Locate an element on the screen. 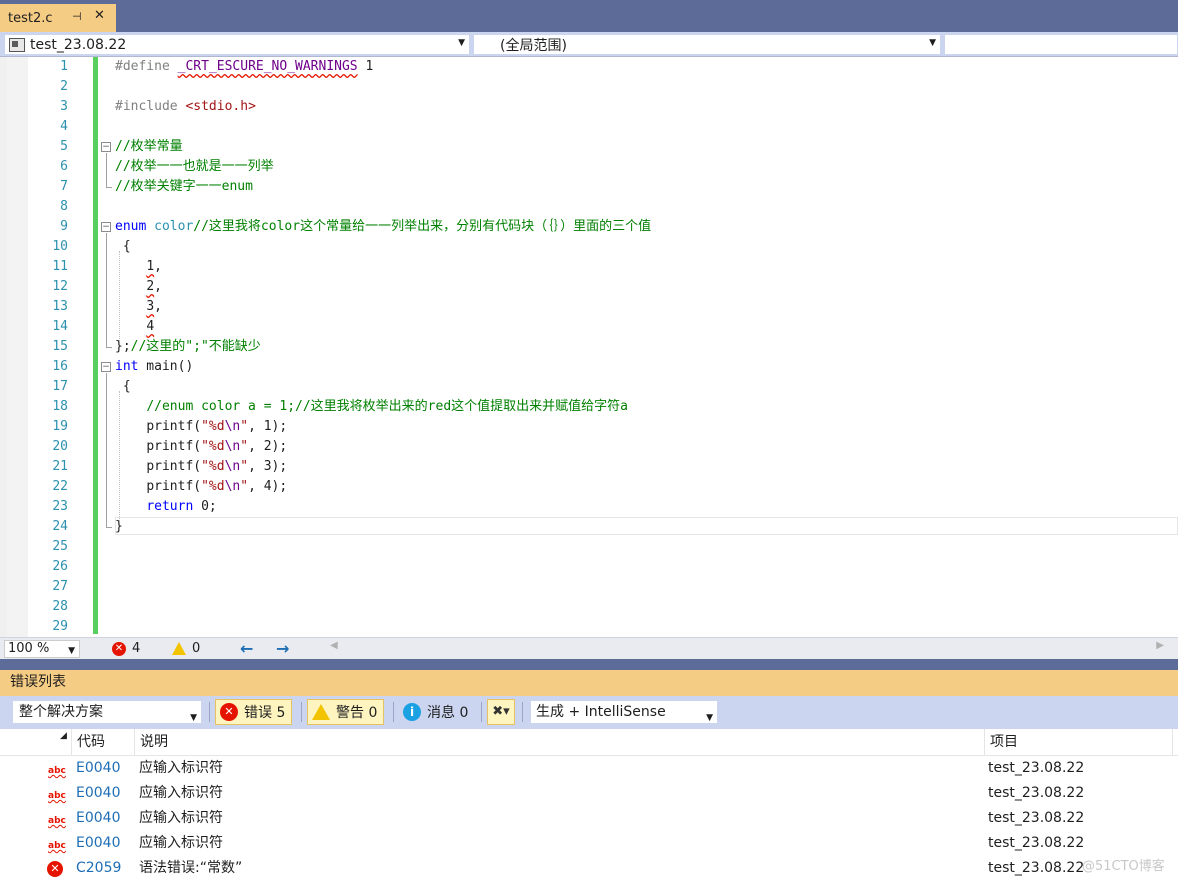 The height and width of the screenshot is (881, 1178). error-list-title: 错误列表 is located at coordinates (589, 683).